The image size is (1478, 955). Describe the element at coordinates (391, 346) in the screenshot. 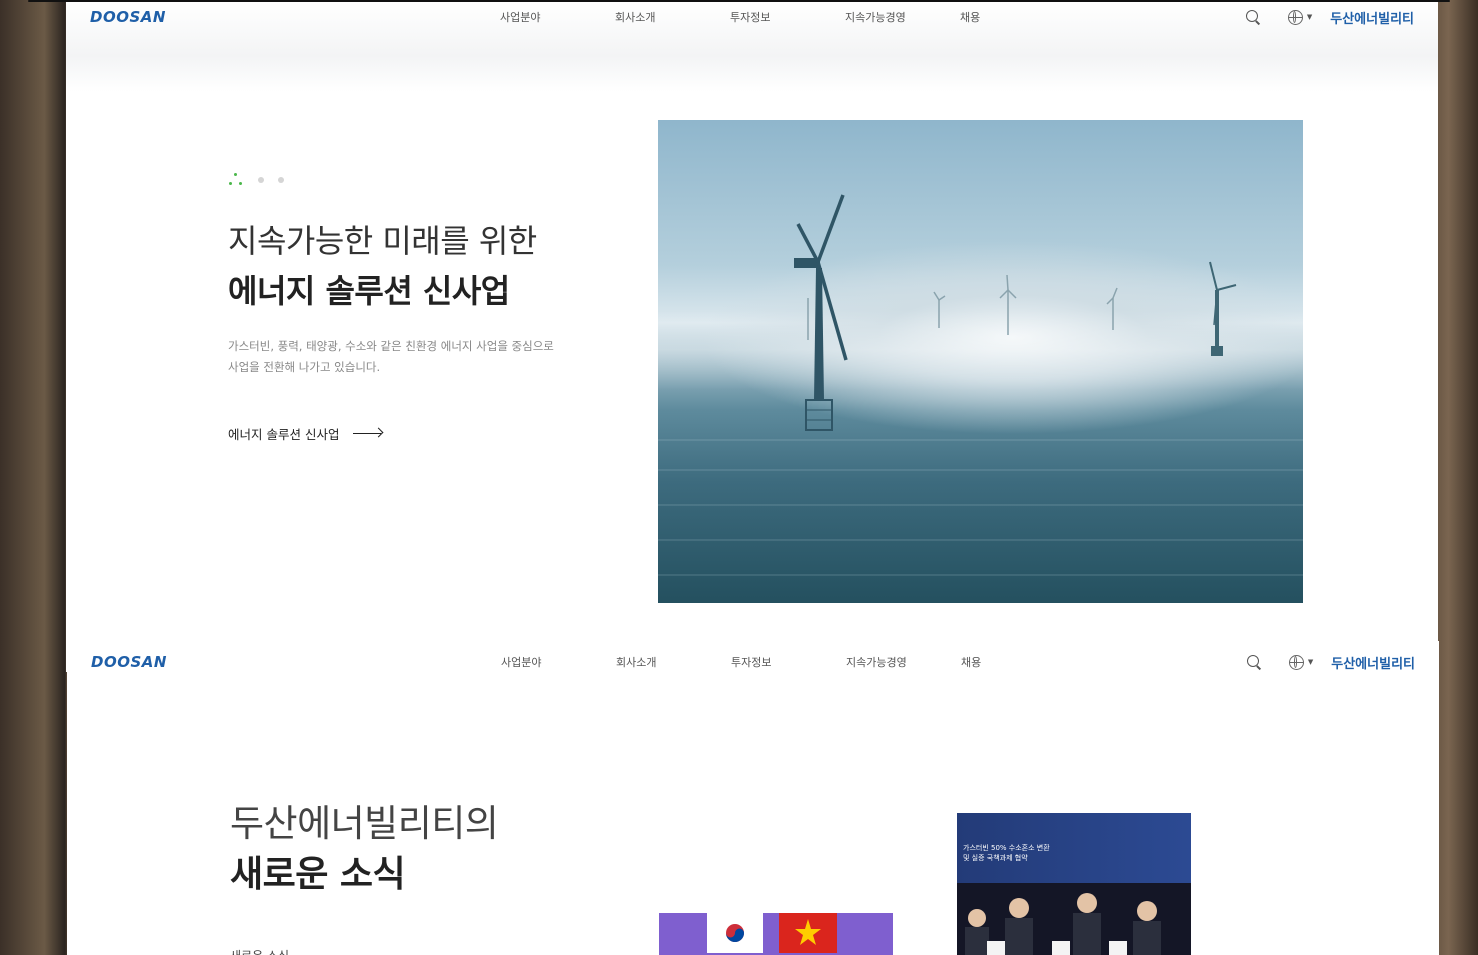

I see `hero-description-line1: 가스터빈, 풍력, 태양광, 수소와 같은 친환경 에너지 사업을 중심으로` at that location.